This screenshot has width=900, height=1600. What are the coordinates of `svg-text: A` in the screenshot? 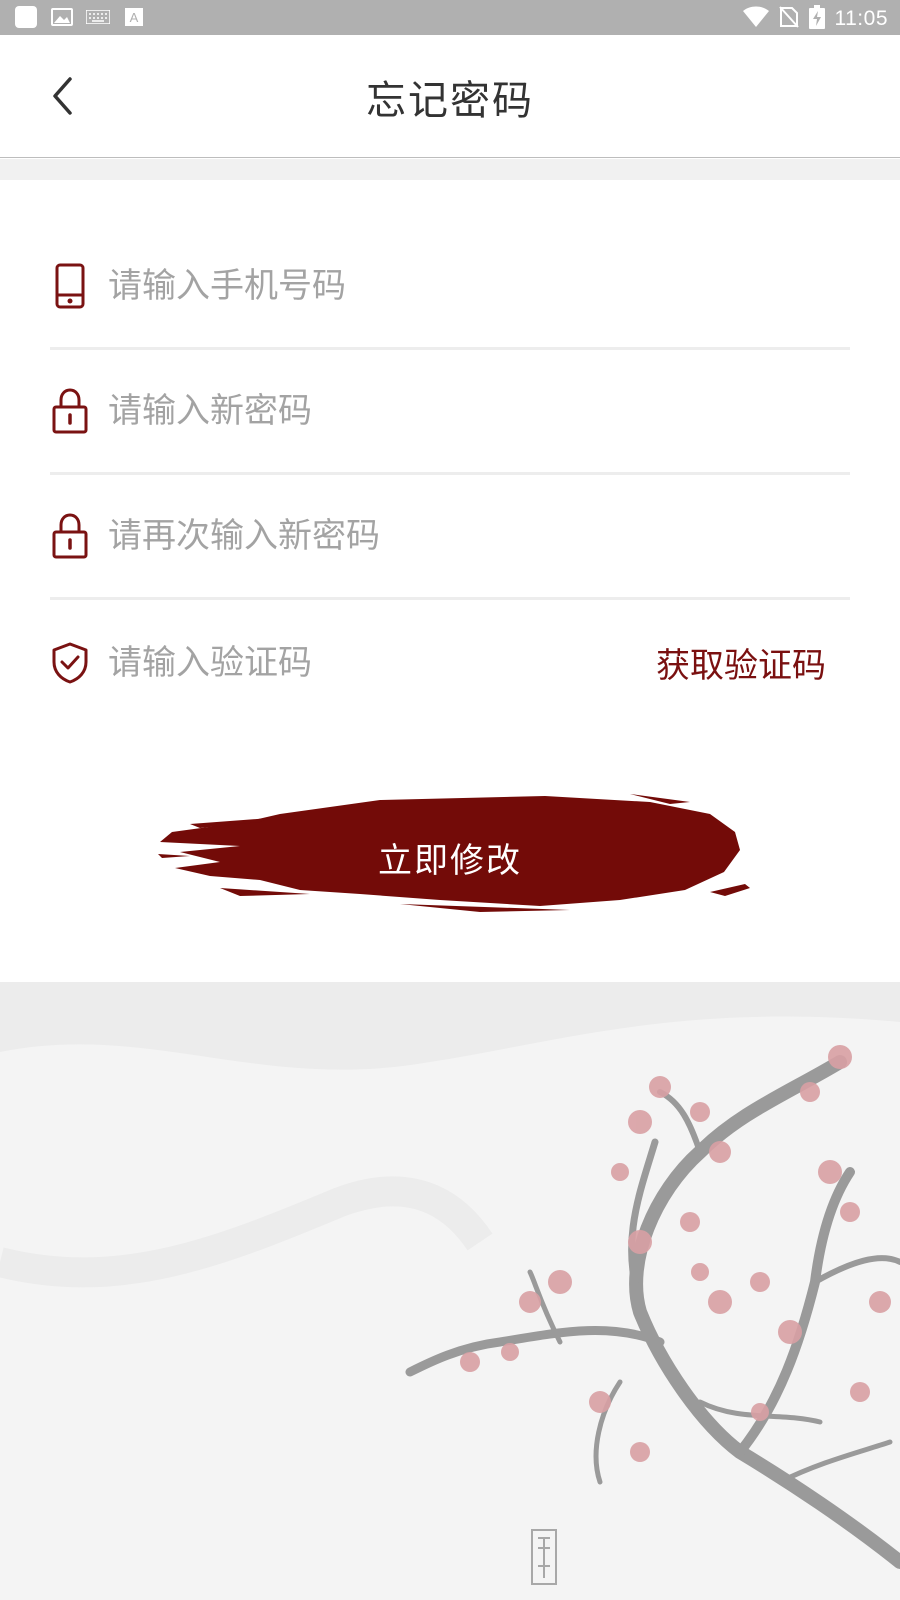 It's located at (134, 17).